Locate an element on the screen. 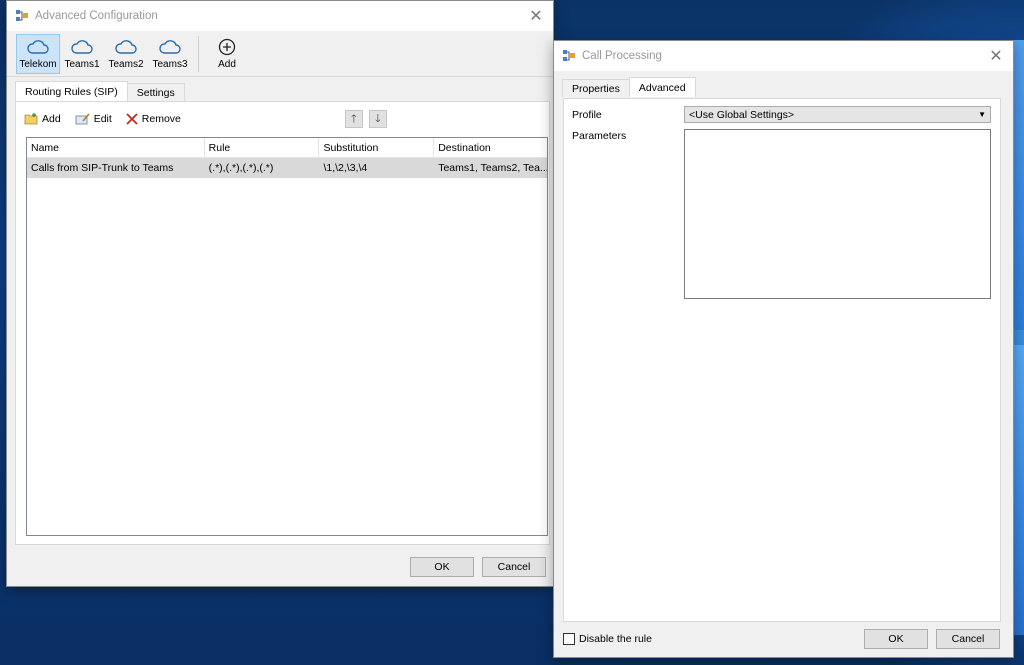  profile-value: <Use Global Settings> is located at coordinates (742, 114).